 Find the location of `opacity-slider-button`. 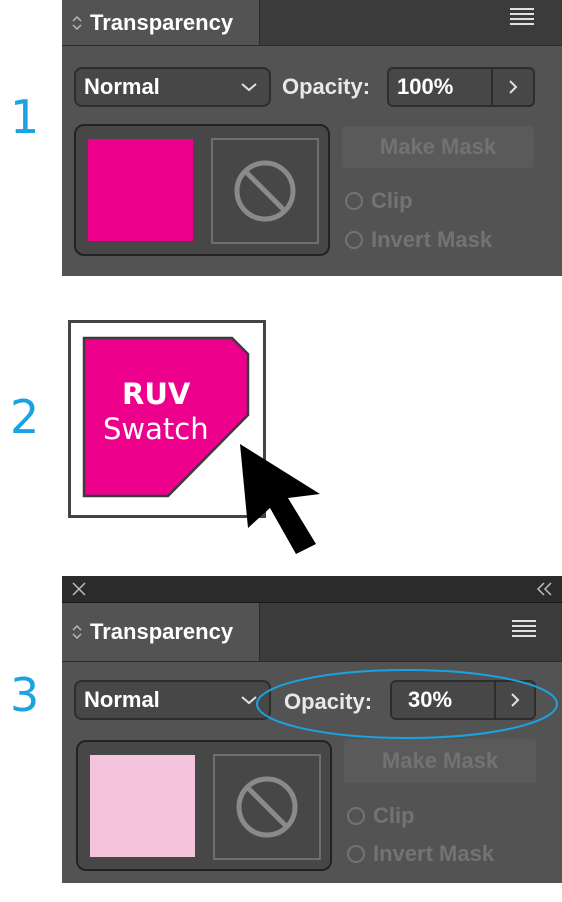

opacity-slider-button is located at coordinates (513, 87).